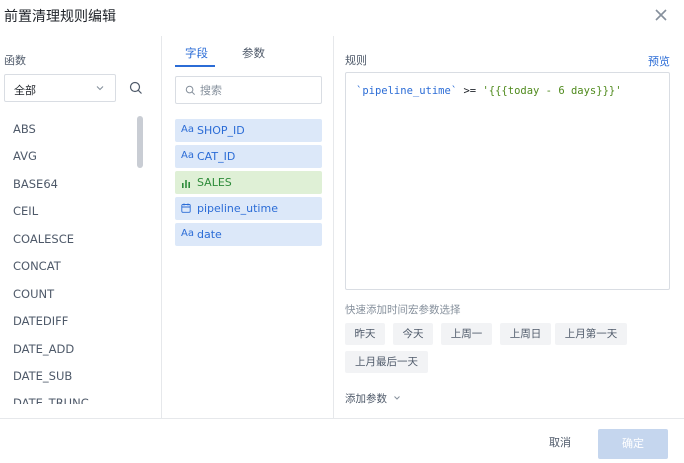  What do you see at coordinates (60, 17) in the screenshot?
I see `dialog-title: 前置清理规则编辑` at bounding box center [60, 17].